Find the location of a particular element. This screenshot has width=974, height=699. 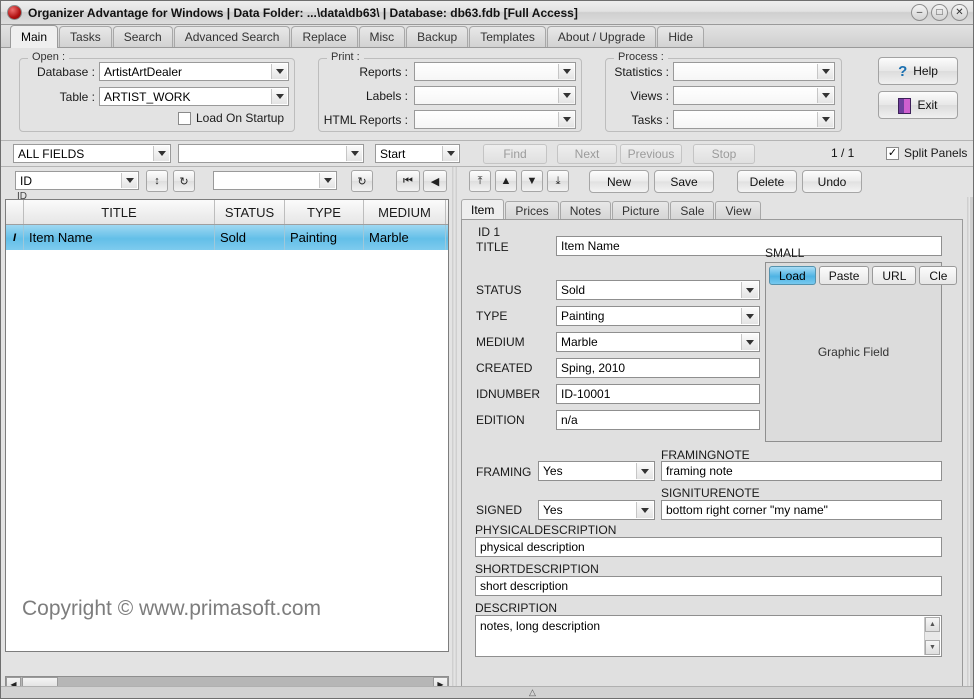

framing-combo: Yes is located at coordinates (596, 471).